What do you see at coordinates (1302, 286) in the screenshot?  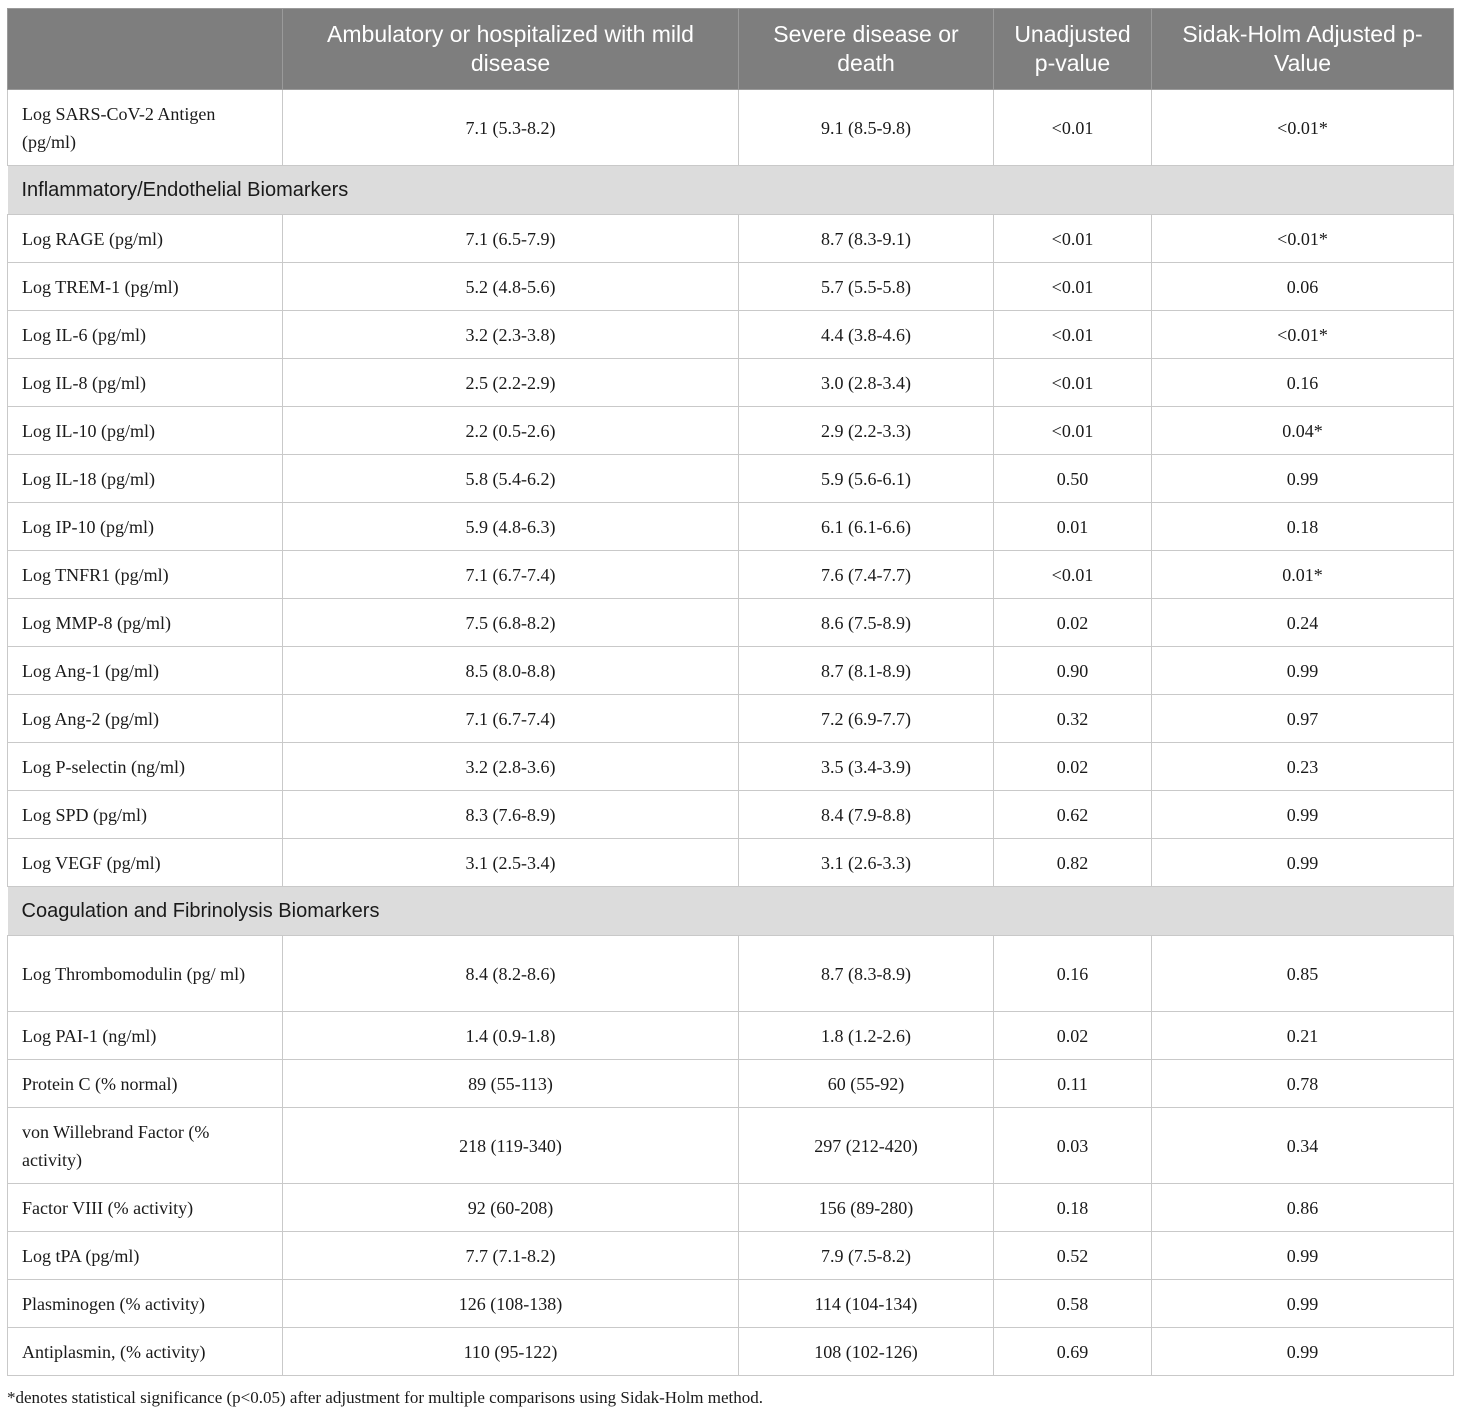 I see `adjusted-p-value: 0.06` at bounding box center [1302, 286].